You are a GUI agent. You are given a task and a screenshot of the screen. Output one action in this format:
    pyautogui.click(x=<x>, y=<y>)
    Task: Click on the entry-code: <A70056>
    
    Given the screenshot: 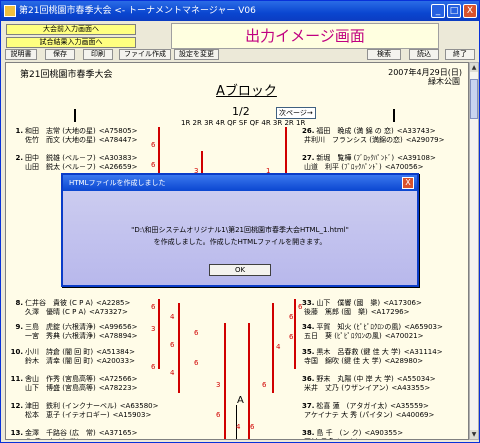 What is the action you would take?
    pyautogui.click(x=404, y=167)
    